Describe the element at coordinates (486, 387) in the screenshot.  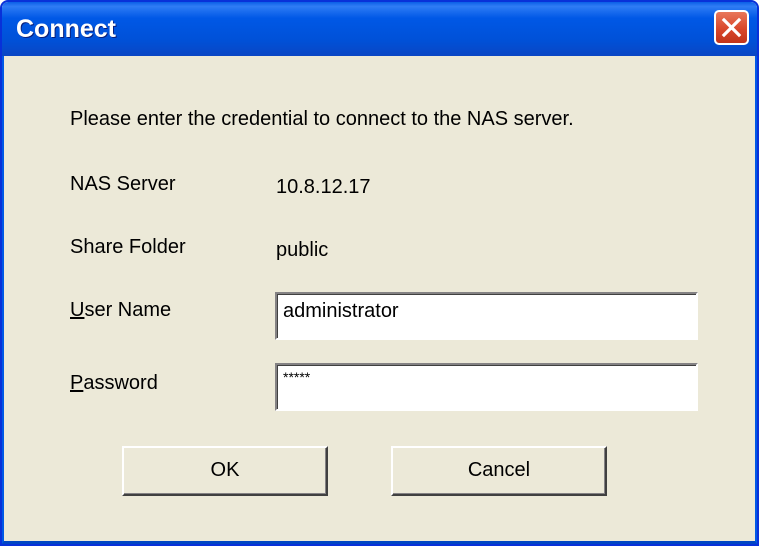
I see `password-input: *****` at that location.